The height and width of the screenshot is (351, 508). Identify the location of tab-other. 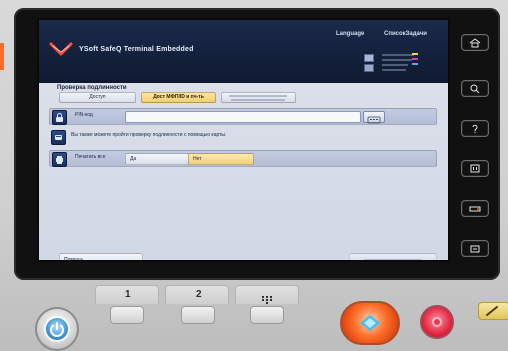
(258, 97).